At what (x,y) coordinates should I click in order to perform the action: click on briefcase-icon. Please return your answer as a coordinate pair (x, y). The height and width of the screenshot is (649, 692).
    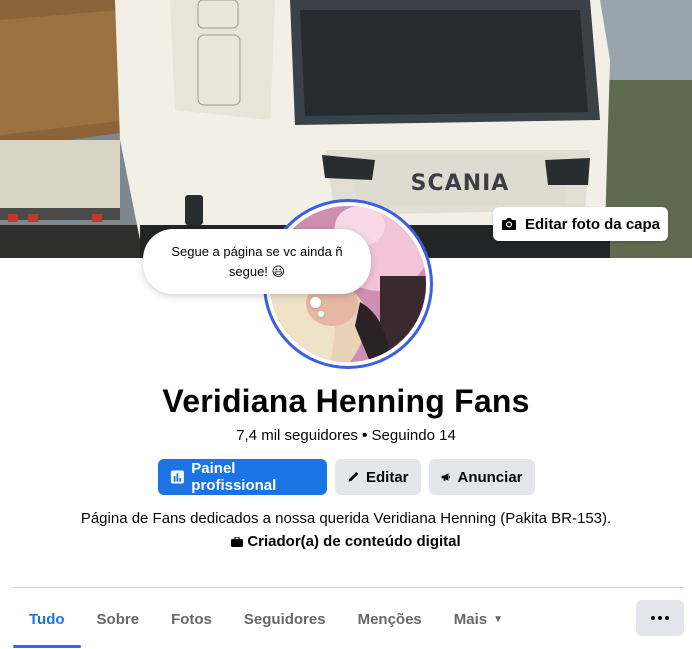
    Looking at the image, I should click on (237, 541).